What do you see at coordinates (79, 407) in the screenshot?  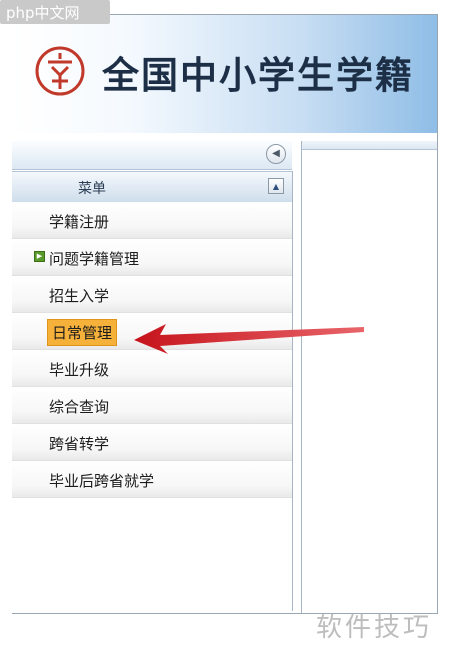 I see `menu-item-label: 综合查询` at bounding box center [79, 407].